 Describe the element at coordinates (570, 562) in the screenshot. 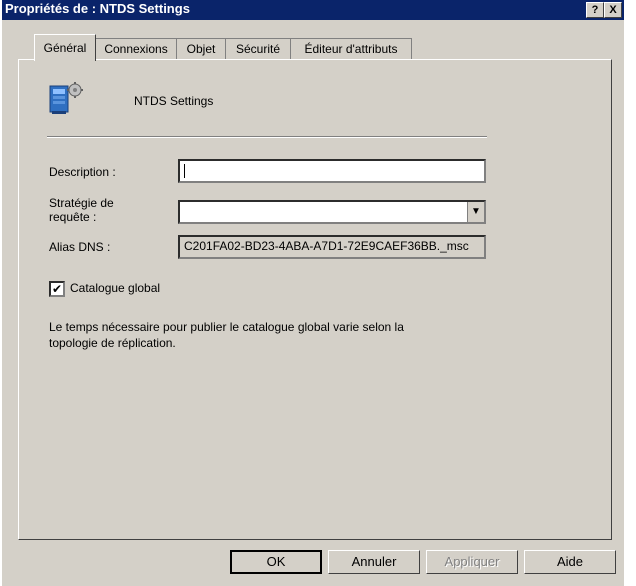

I see `help-dialog-button: Aide` at that location.